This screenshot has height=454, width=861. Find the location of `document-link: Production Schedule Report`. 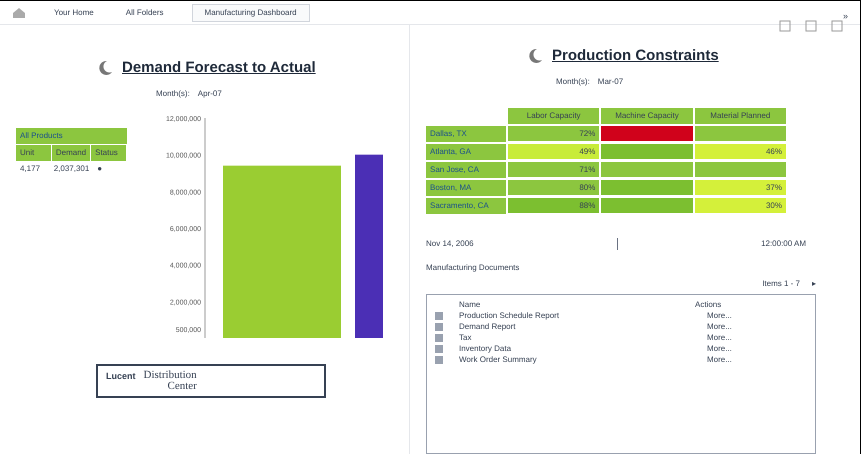

document-link: Production Schedule Report is located at coordinates (583, 316).